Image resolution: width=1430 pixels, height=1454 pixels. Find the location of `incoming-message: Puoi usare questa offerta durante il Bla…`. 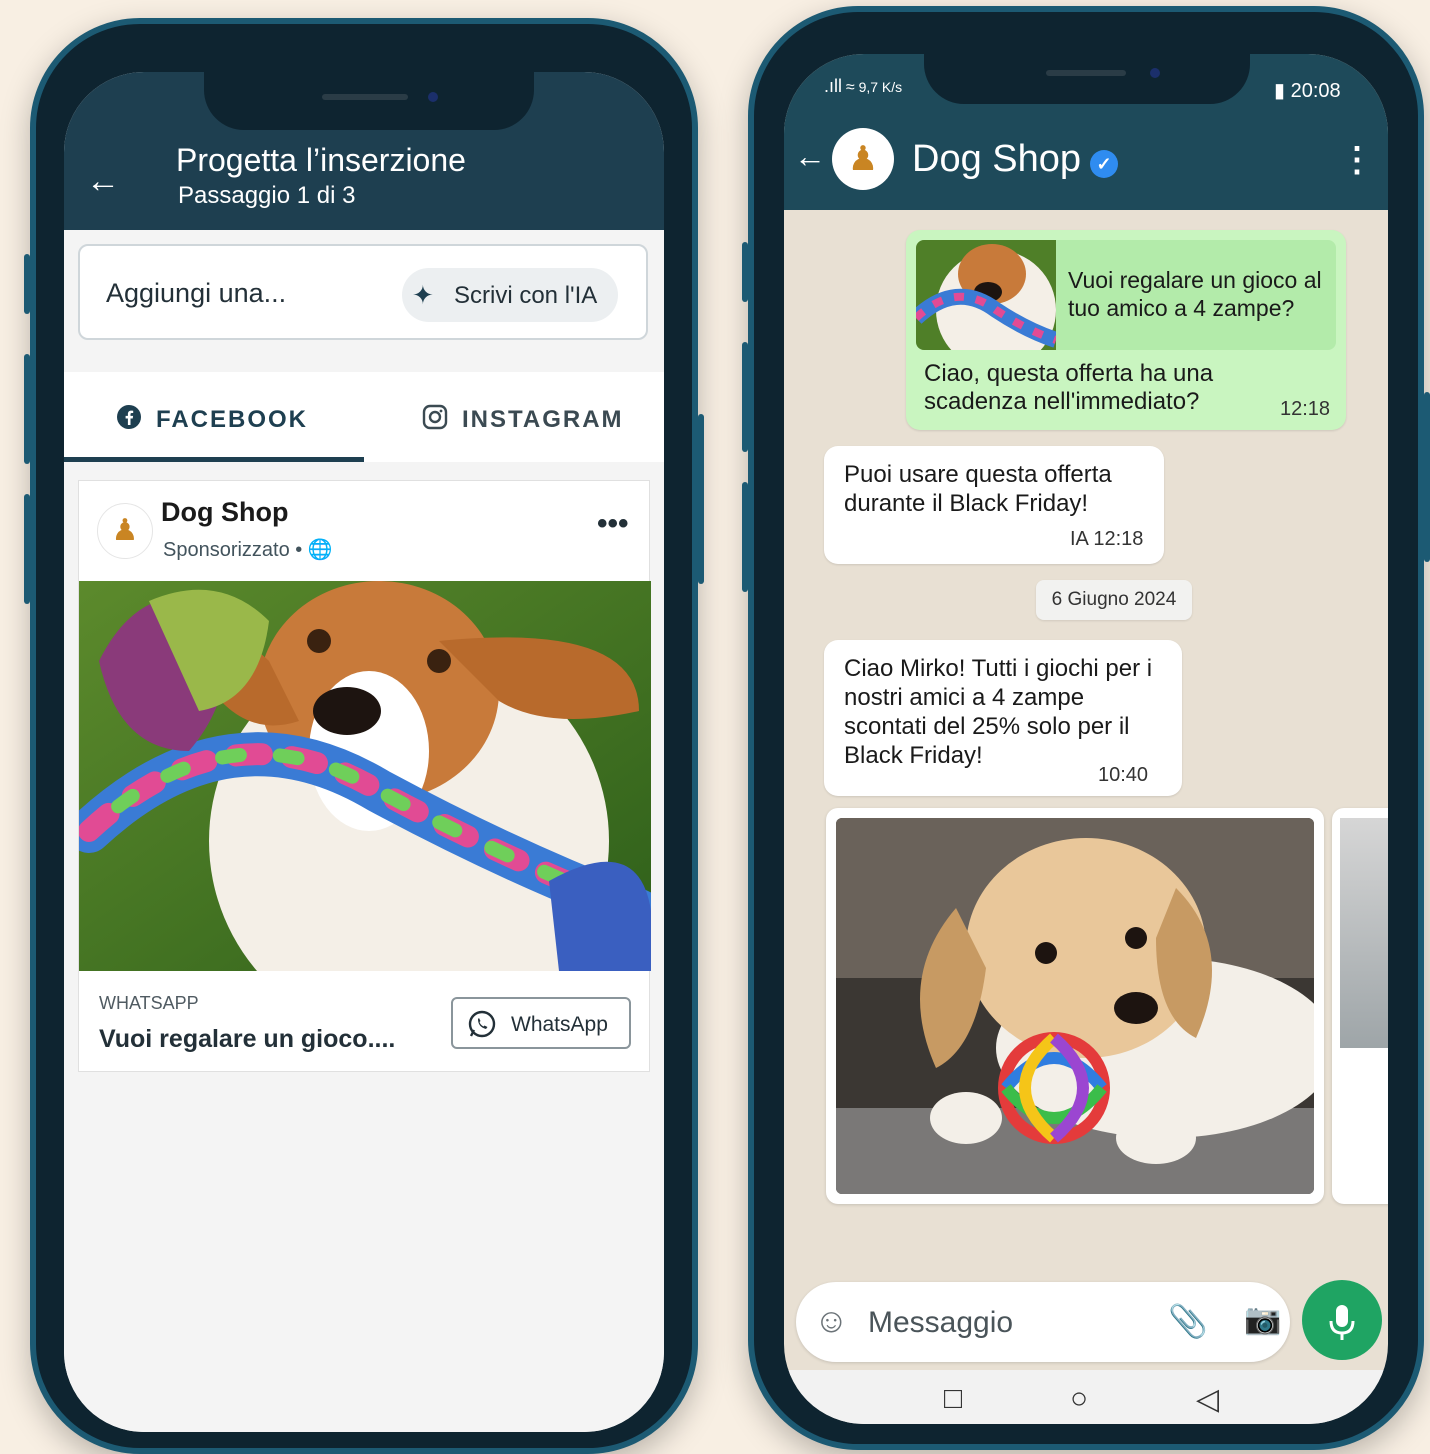

incoming-message: Puoi usare questa offerta durante il Bla… is located at coordinates (994, 505).